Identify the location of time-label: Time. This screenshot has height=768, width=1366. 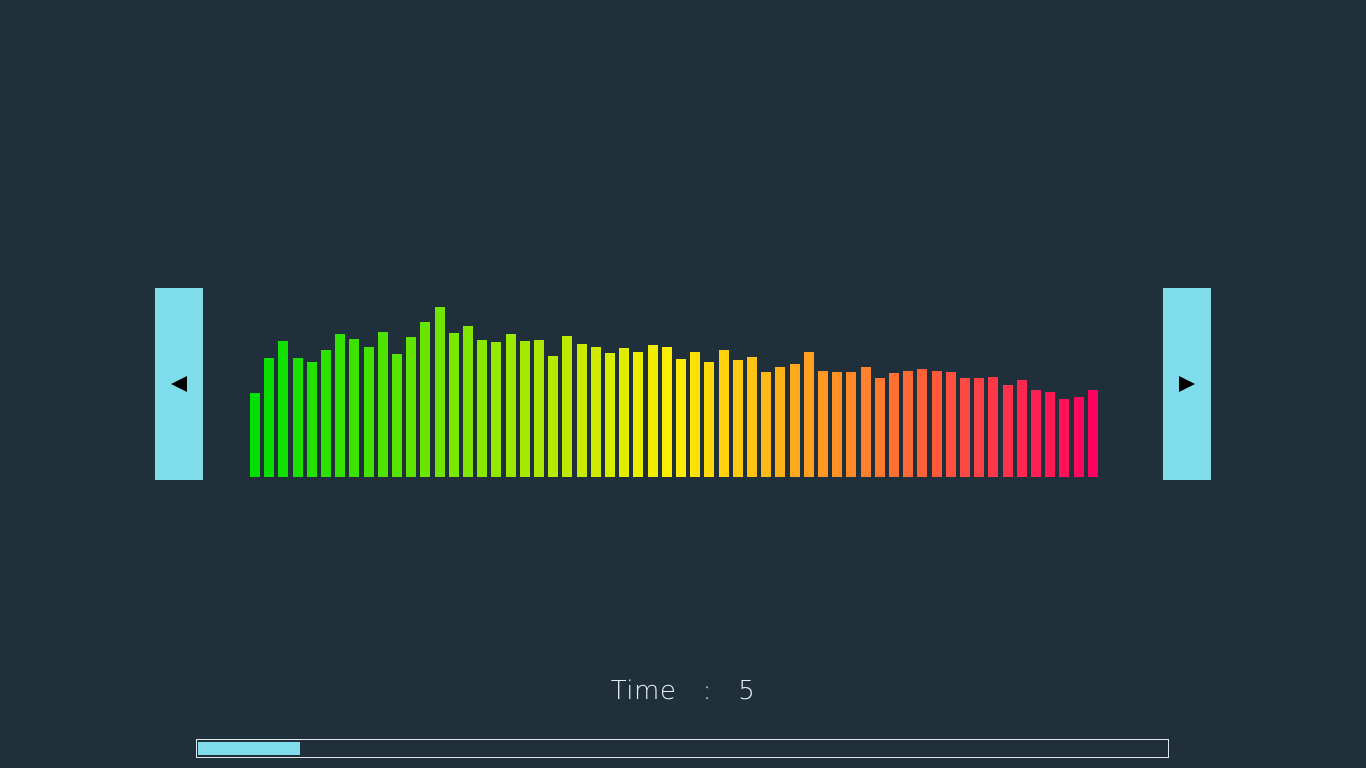
(643, 691).